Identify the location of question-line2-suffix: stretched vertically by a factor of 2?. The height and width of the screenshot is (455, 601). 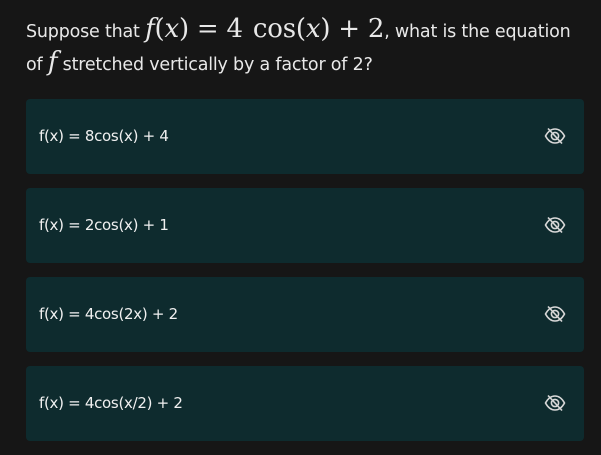
(217, 65).